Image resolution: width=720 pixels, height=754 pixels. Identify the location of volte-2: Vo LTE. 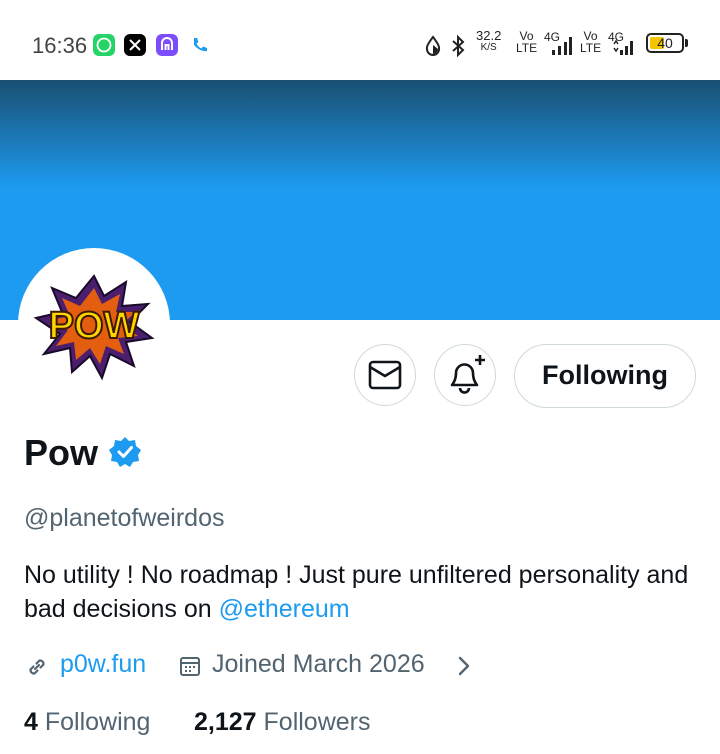
(590, 42).